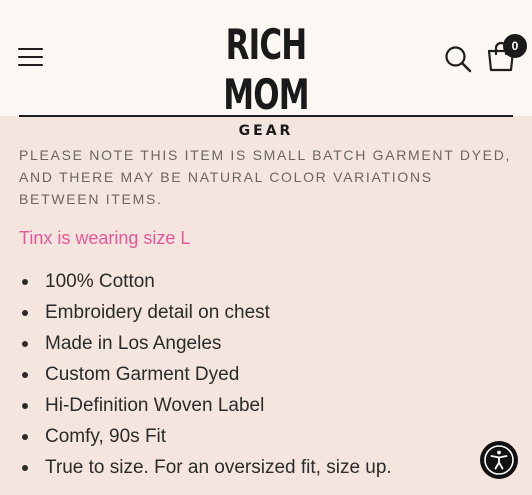 The width and height of the screenshot is (532, 495). Describe the element at coordinates (266, 131) in the screenshot. I see `logo-sub-text: GEAR` at that location.